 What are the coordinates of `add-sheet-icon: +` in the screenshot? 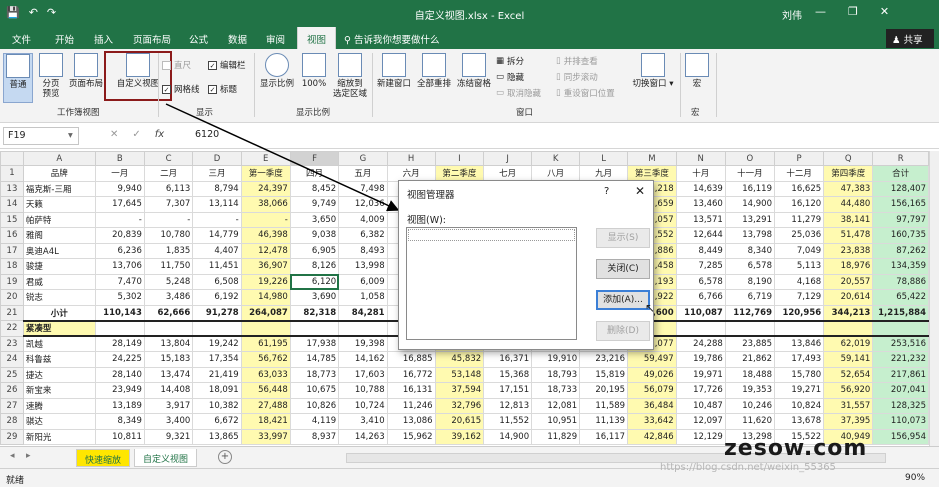 It's located at (225, 457).